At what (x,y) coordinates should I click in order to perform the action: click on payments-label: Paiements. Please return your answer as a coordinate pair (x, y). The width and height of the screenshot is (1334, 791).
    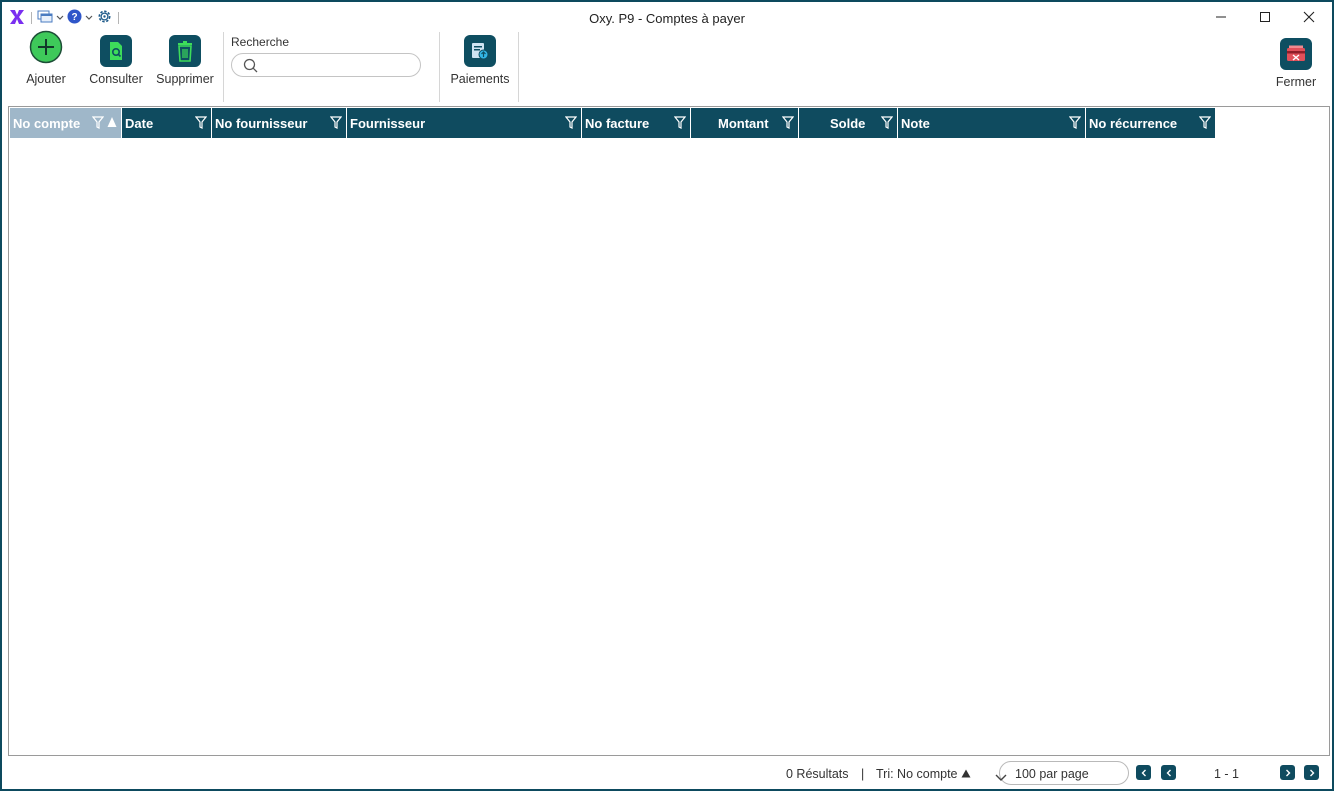
    Looking at the image, I should click on (480, 79).